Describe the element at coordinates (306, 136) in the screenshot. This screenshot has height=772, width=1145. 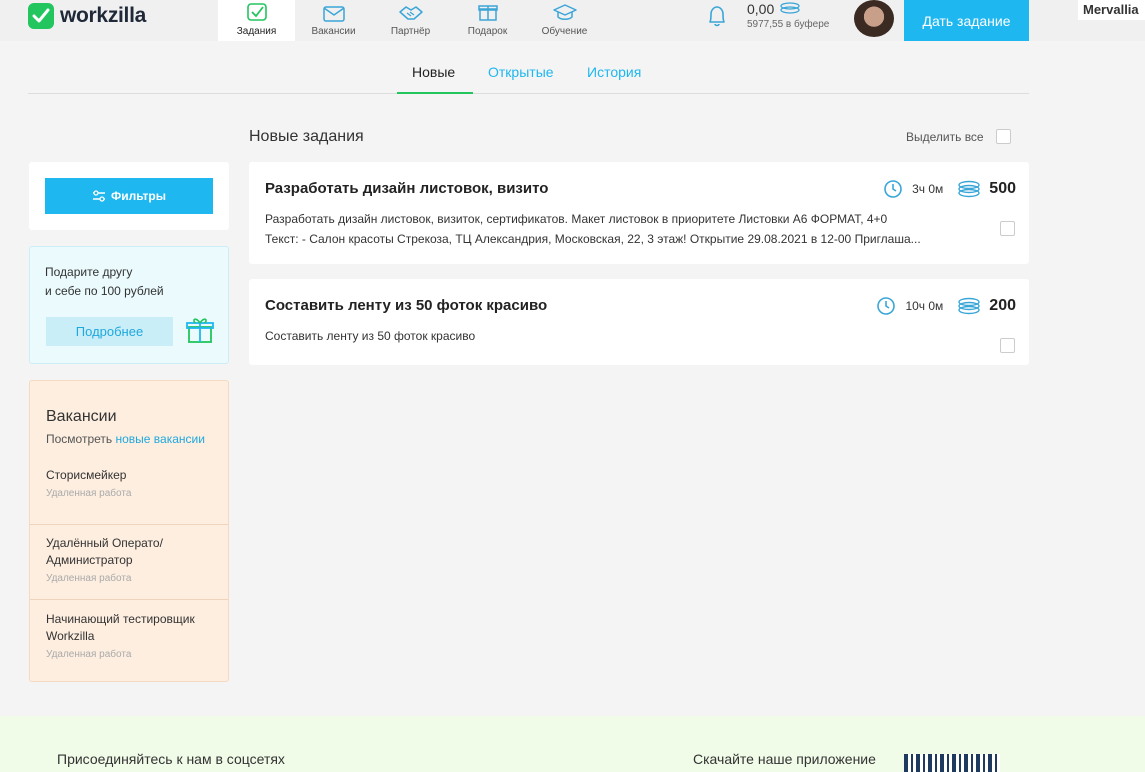
I see `section-title: Новые задания` at that location.